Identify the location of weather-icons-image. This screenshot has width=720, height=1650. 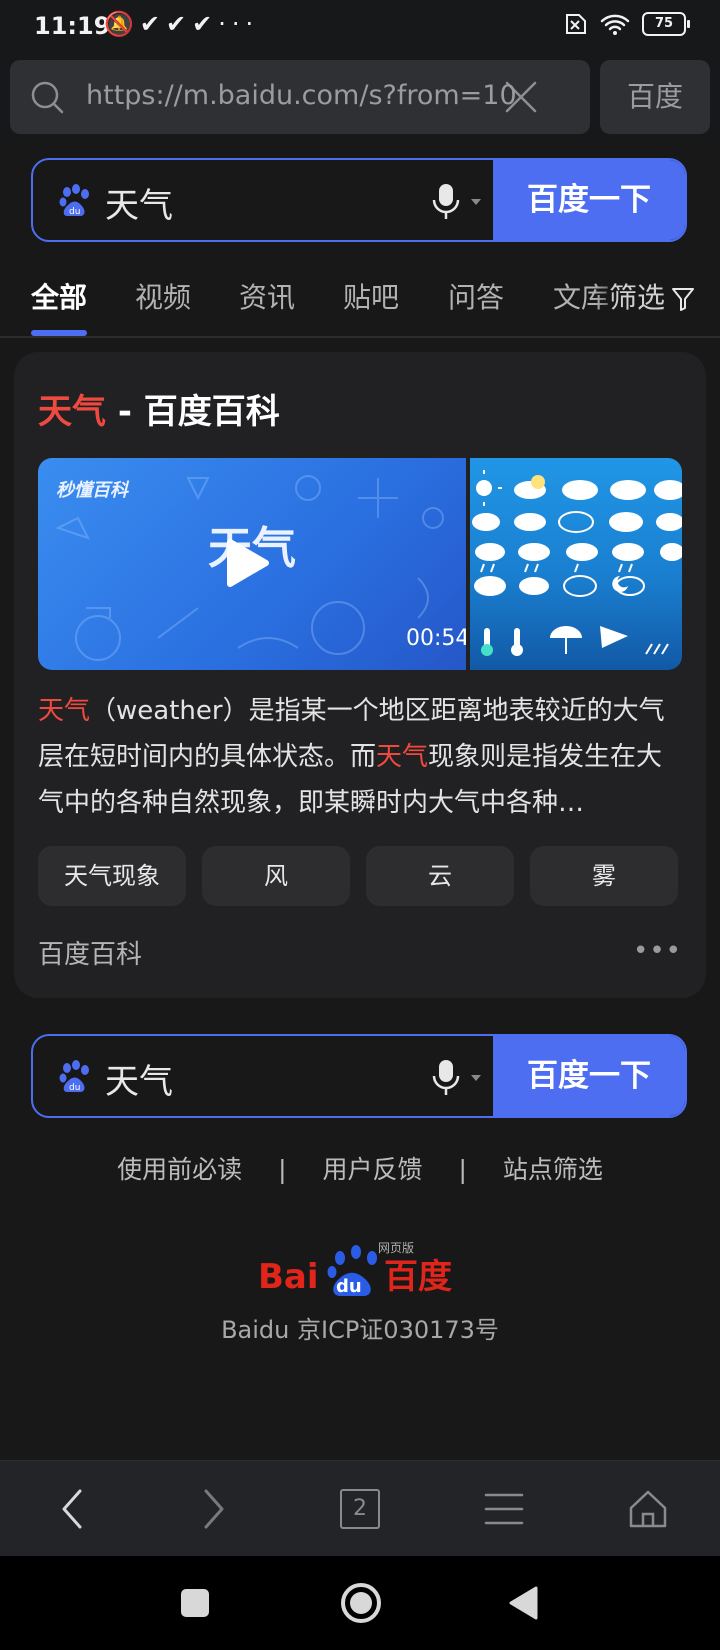
(576, 564).